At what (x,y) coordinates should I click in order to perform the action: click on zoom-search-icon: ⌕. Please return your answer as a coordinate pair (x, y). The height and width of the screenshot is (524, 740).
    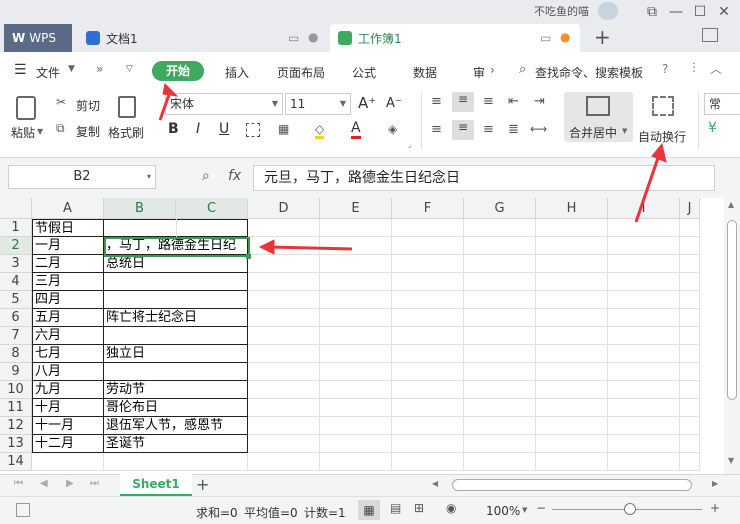
    Looking at the image, I should click on (206, 176).